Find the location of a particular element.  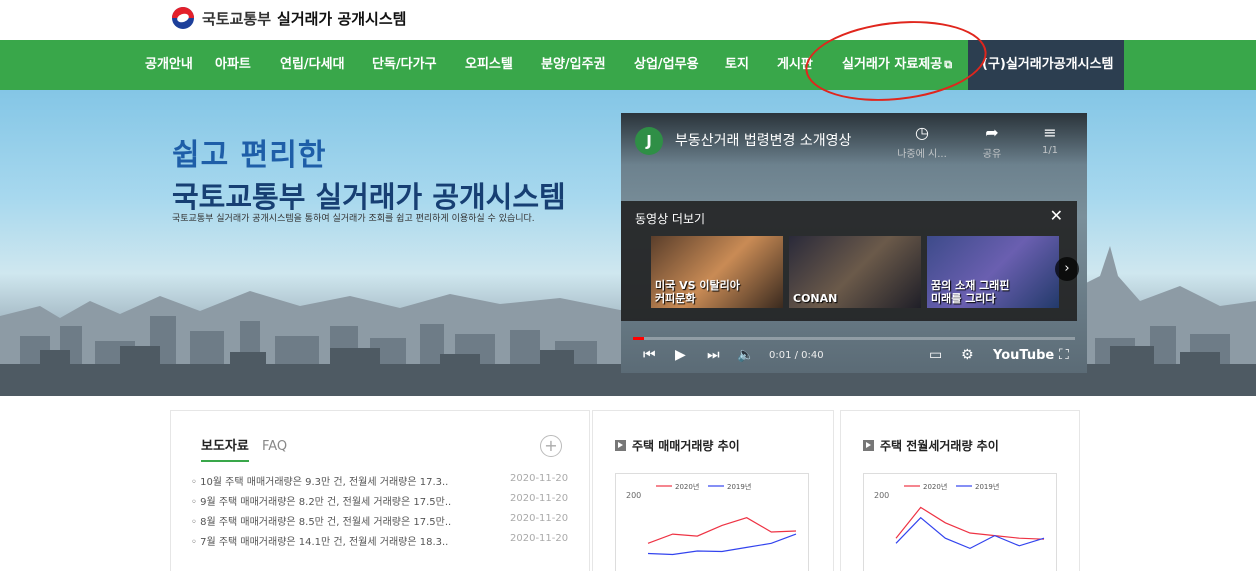

rent-chart-panel: 주택 전월세거래량 추이 200 2020년 2019년 is located at coordinates (960, 490).